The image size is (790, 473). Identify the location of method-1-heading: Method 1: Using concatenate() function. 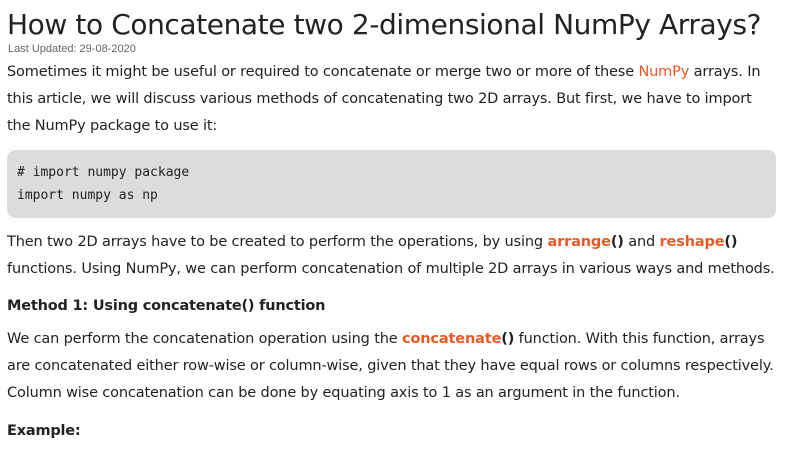
(166, 306).